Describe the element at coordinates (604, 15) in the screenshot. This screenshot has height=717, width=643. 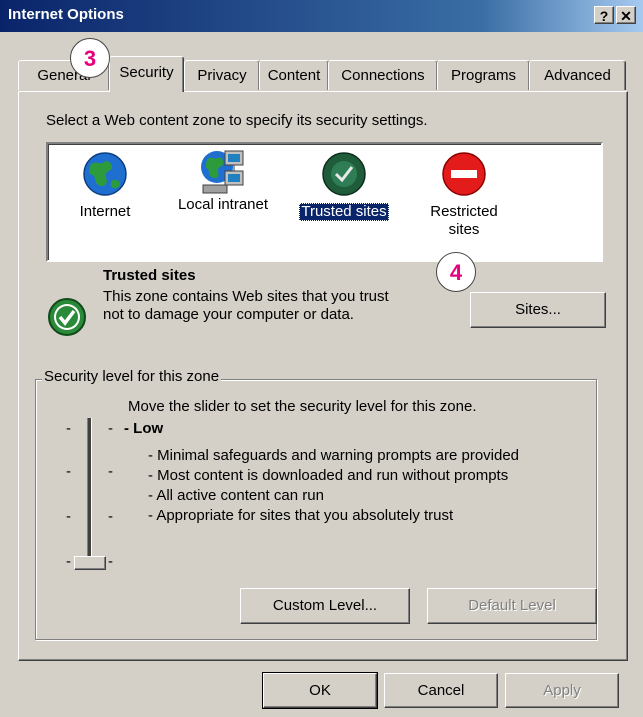
I see `help-button: ?` at that location.